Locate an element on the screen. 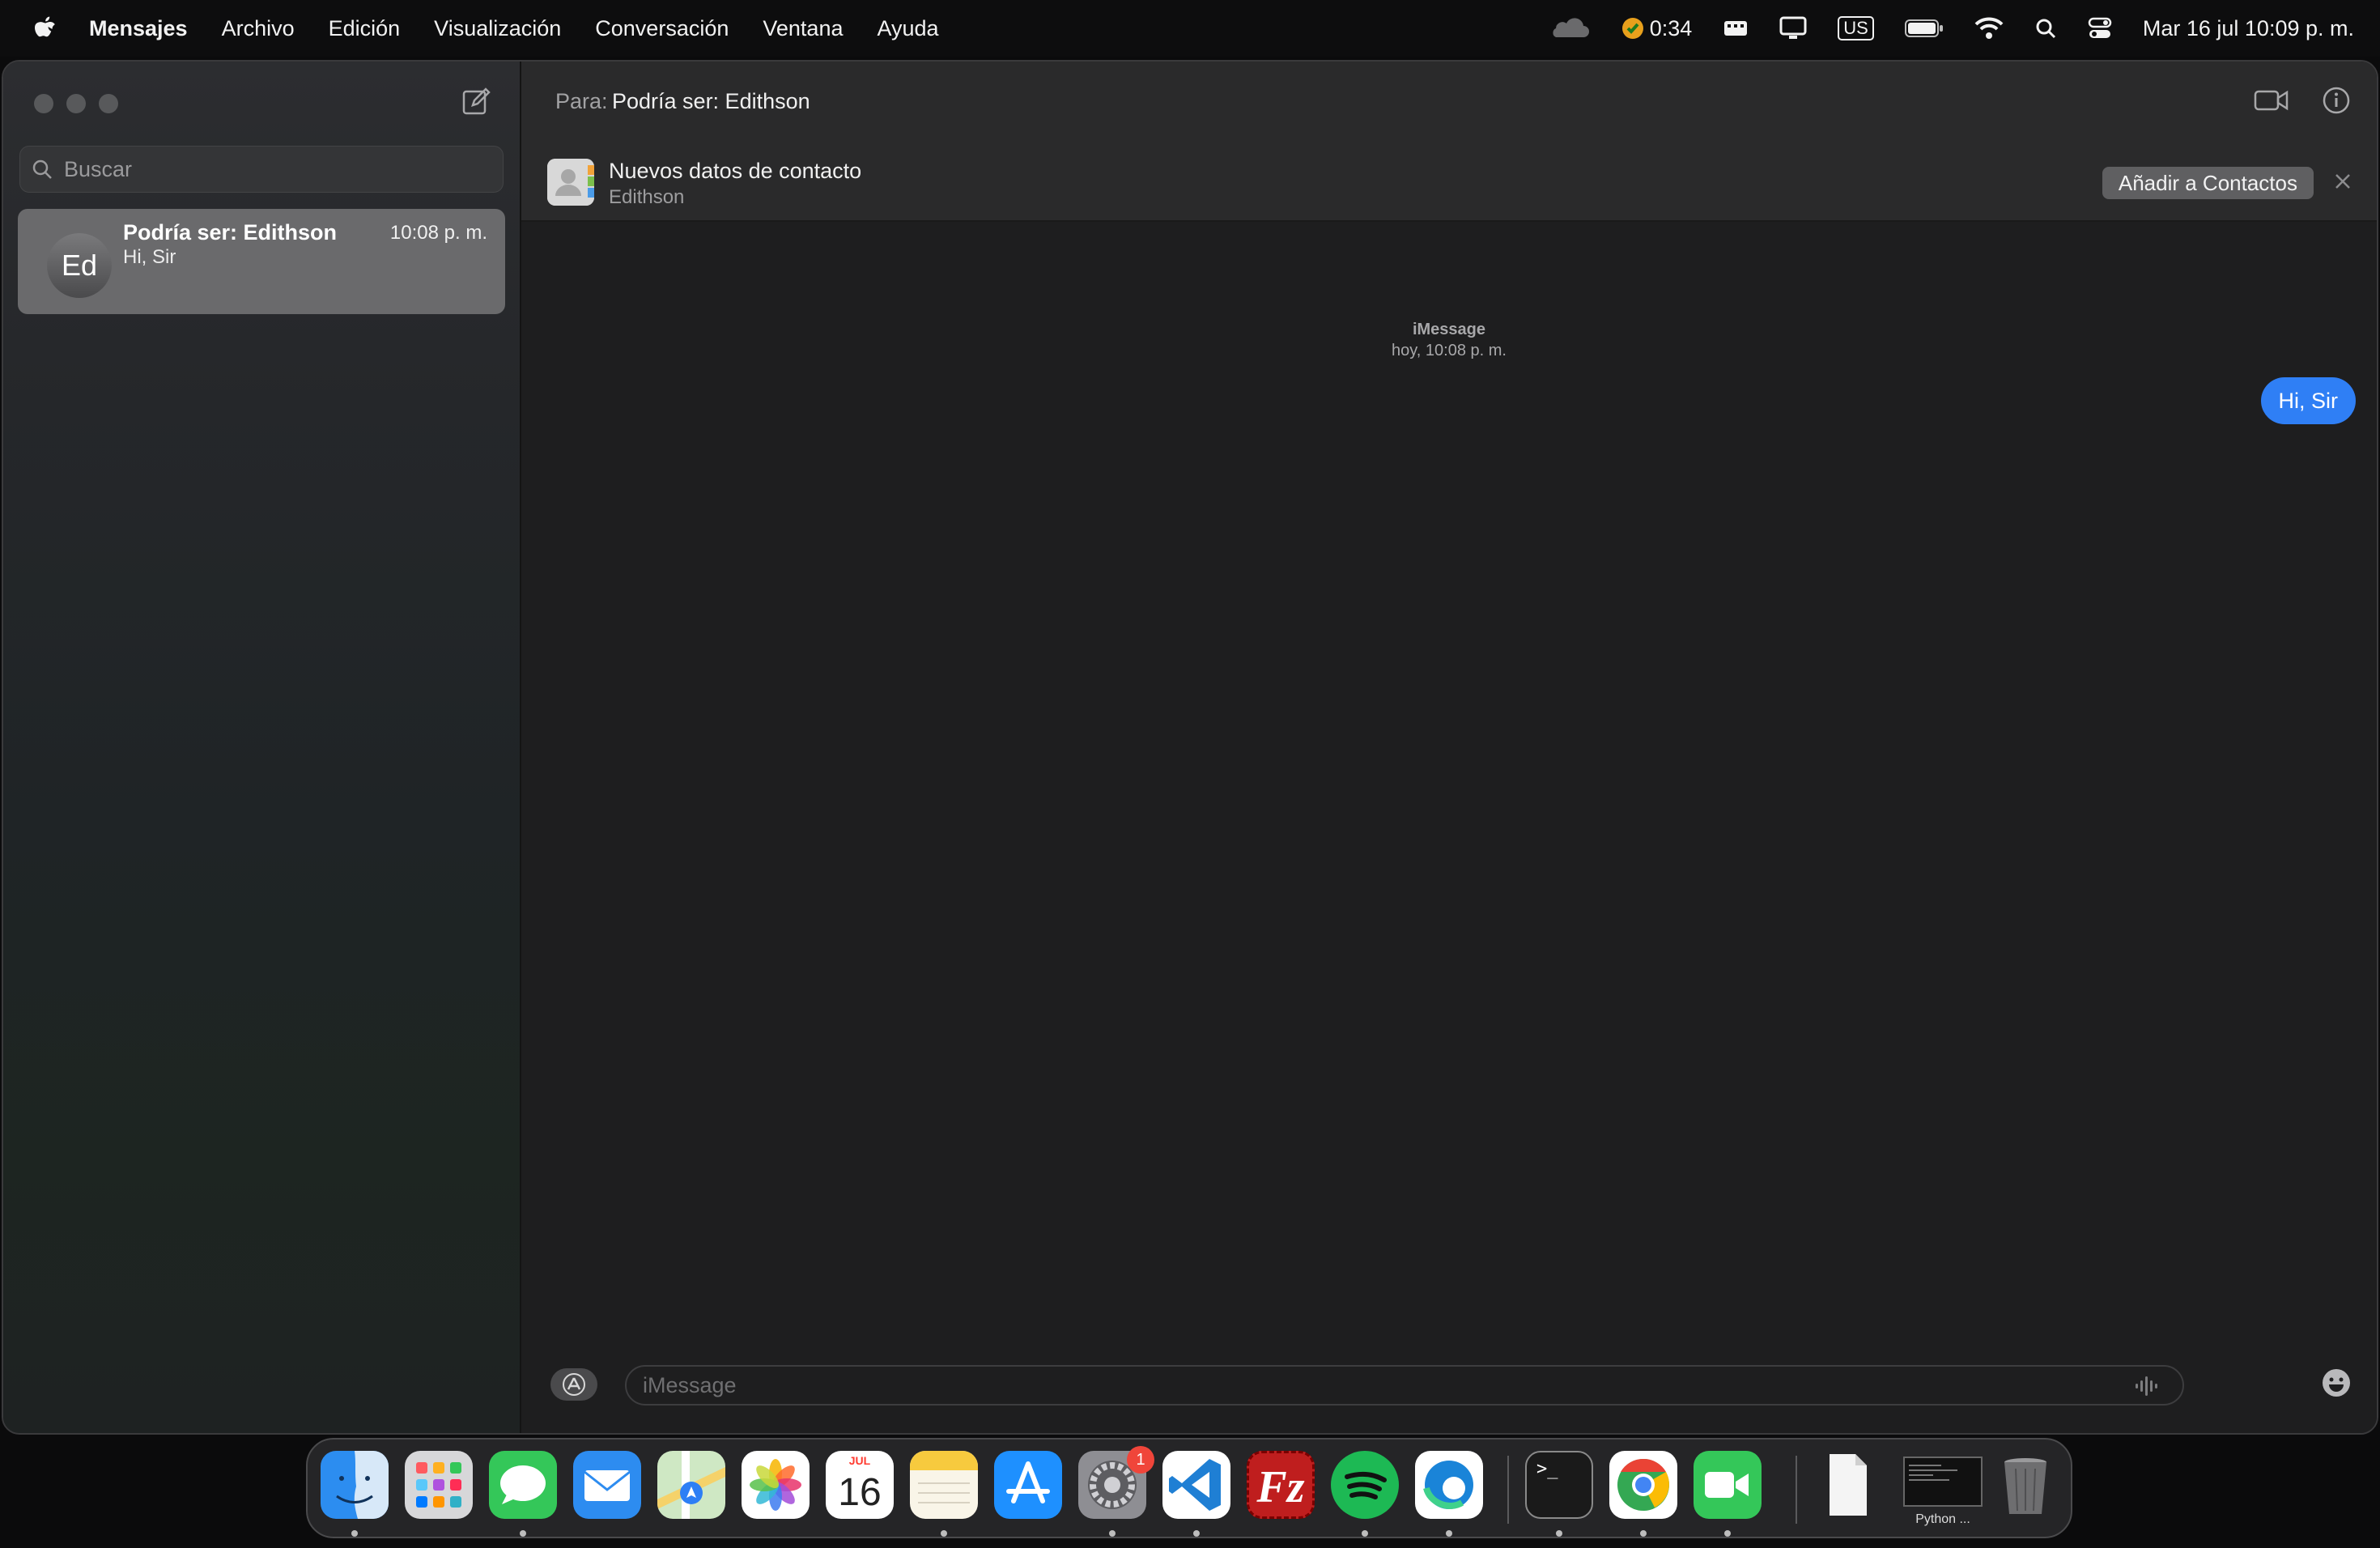 Image resolution: width=2380 pixels, height=1548 pixels. search-field is located at coordinates (261, 169).